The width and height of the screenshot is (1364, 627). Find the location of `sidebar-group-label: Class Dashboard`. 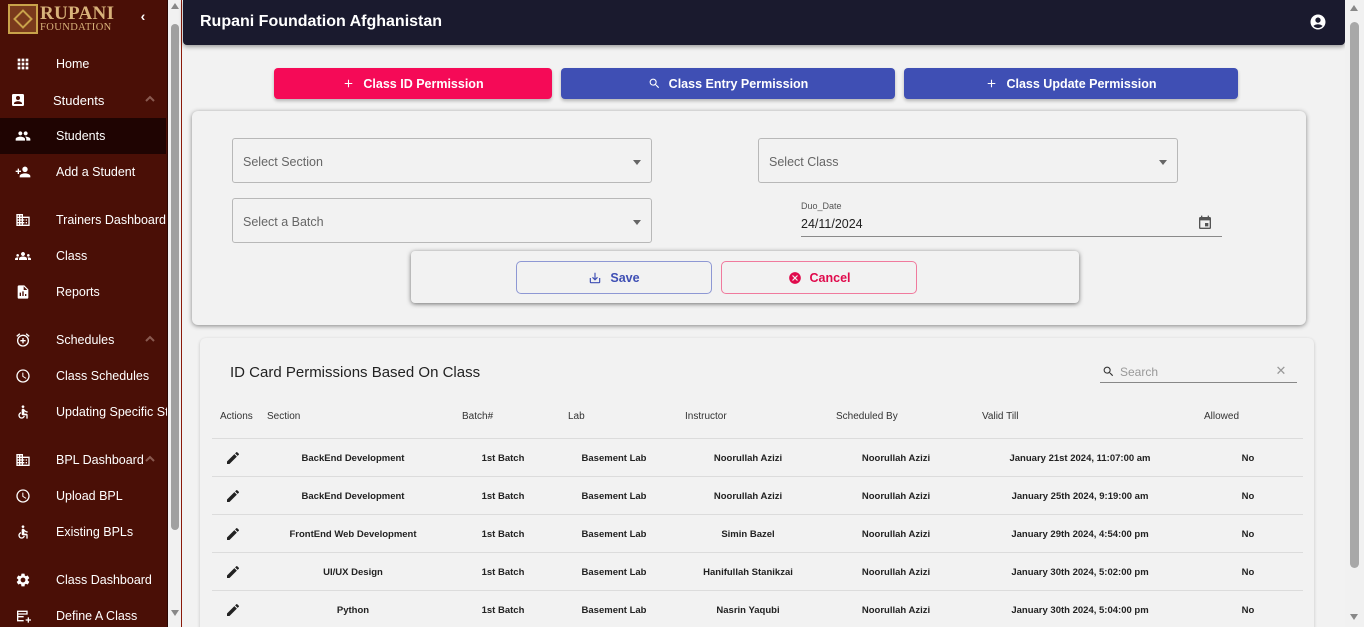

sidebar-group-label: Class Dashboard is located at coordinates (104, 580).